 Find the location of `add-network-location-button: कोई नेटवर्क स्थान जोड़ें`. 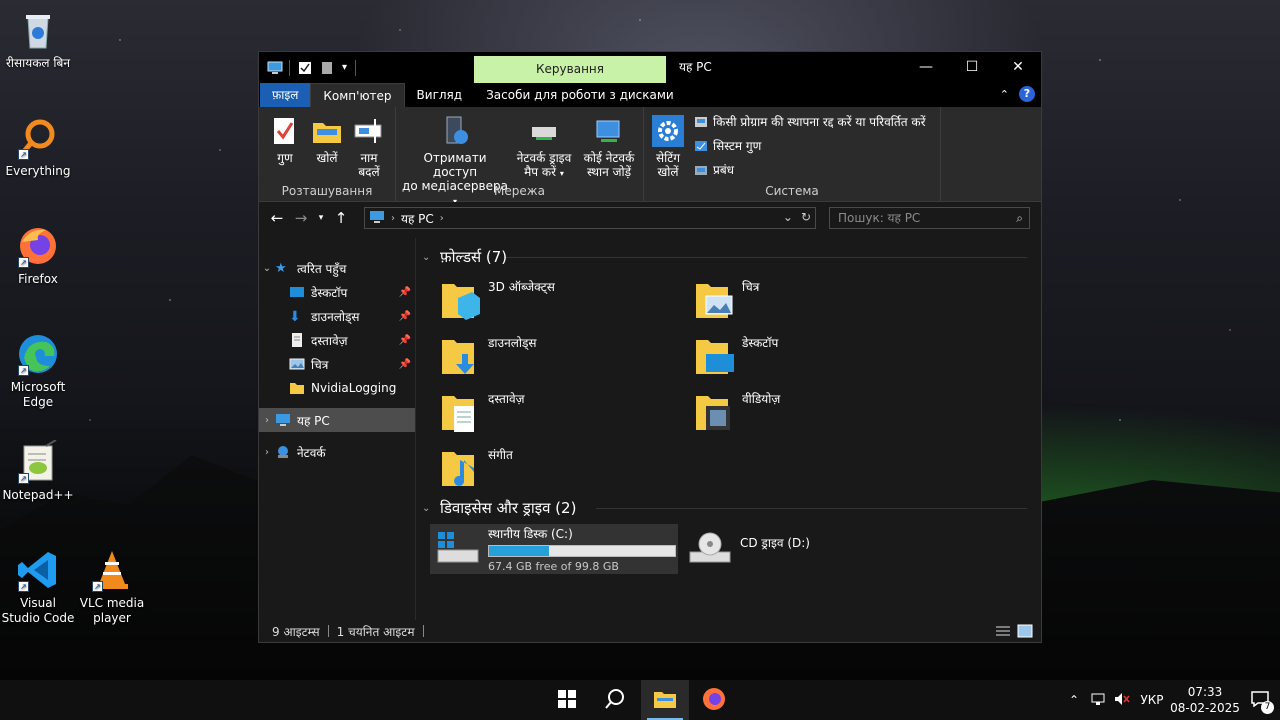

add-network-location-button: कोई नेटवर्क स्थान जोड़ें is located at coordinates (609, 147).